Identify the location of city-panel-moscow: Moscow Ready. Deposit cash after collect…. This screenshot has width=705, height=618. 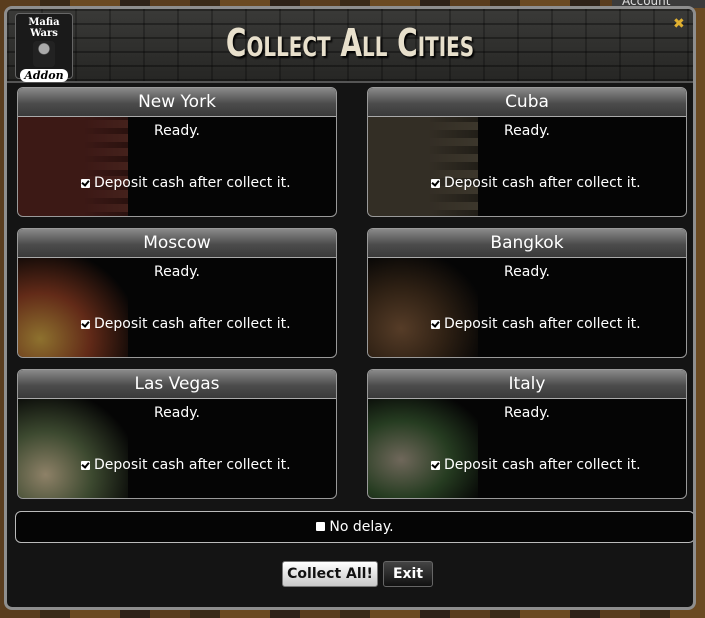
(177, 293).